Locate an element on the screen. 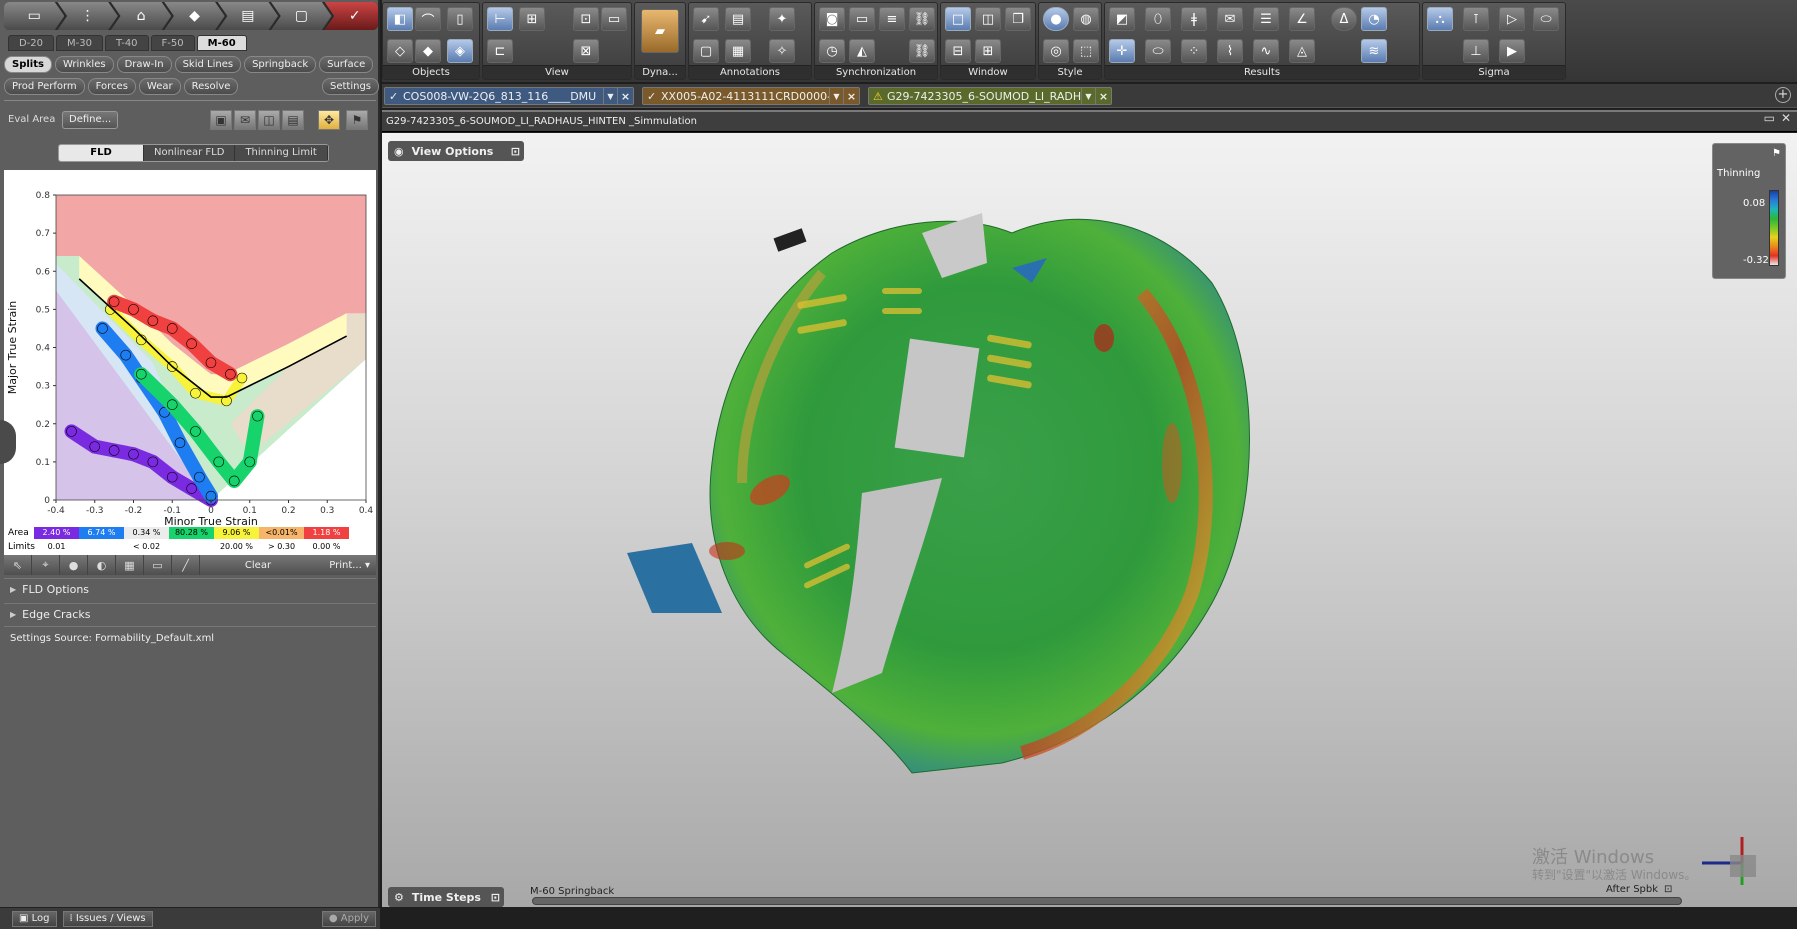 Image resolution: width=1797 pixels, height=929 pixels. stage-tab: F-50 is located at coordinates (172, 43).